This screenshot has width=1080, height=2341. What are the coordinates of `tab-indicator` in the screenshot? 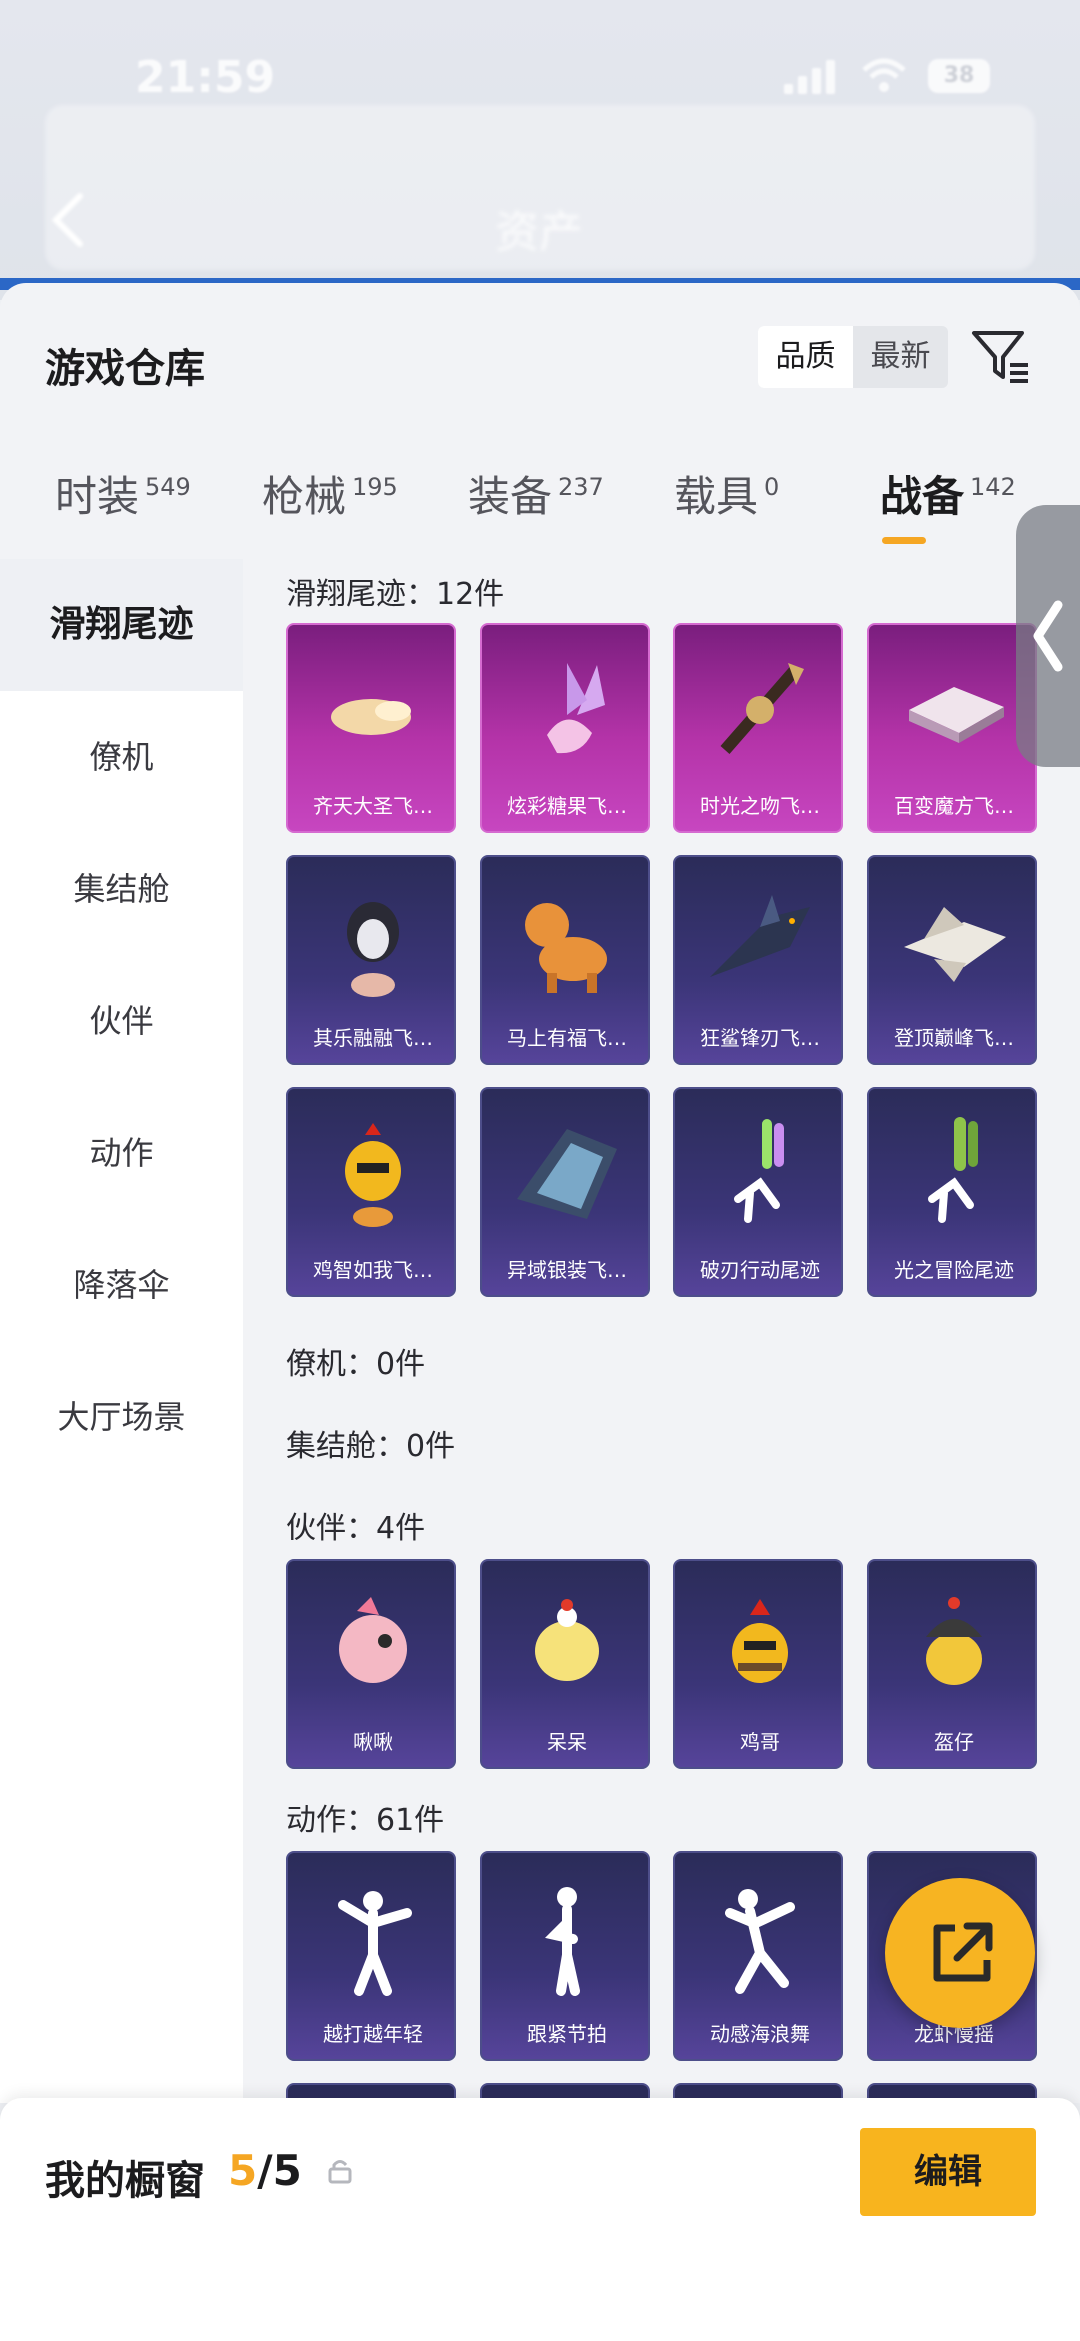 It's located at (904, 540).